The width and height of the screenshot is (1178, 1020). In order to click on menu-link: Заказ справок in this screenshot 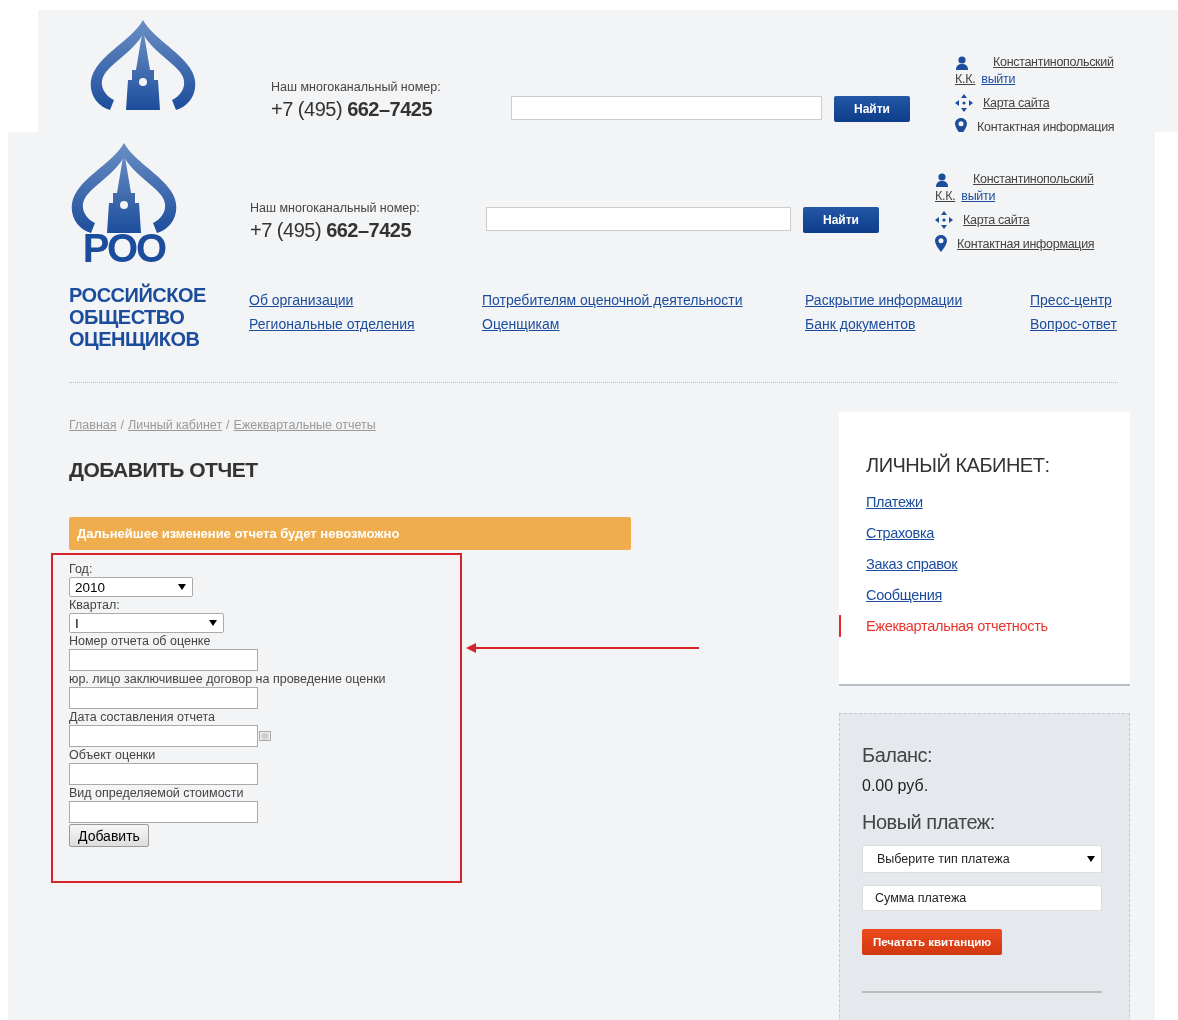, I will do `click(898, 564)`.